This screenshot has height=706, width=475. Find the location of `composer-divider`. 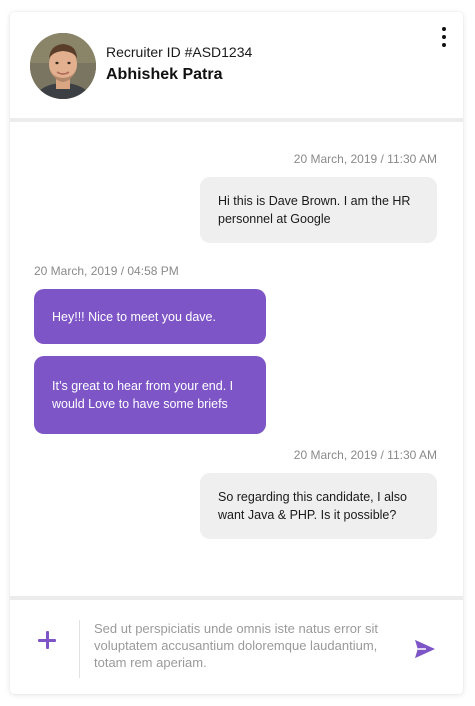

composer-divider is located at coordinates (236, 598).